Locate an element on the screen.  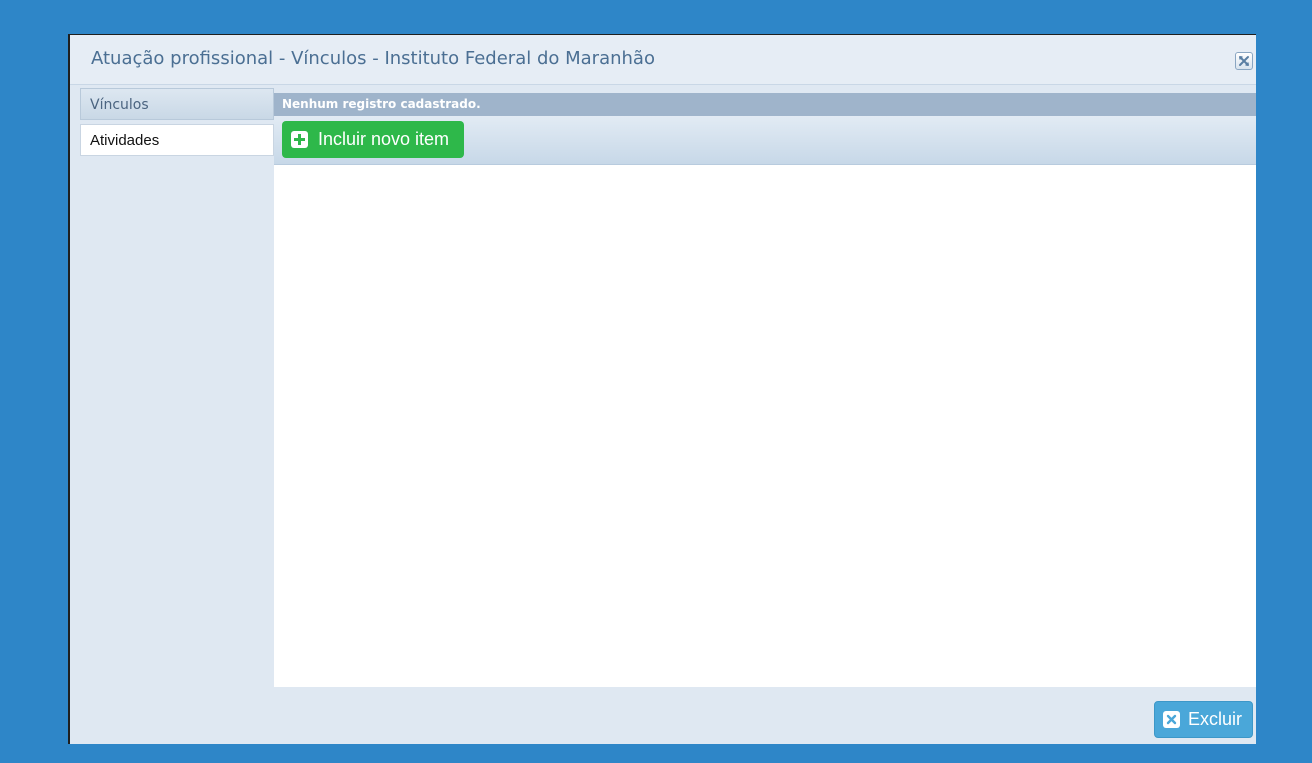
delete-label: Excluir is located at coordinates (1214, 719).